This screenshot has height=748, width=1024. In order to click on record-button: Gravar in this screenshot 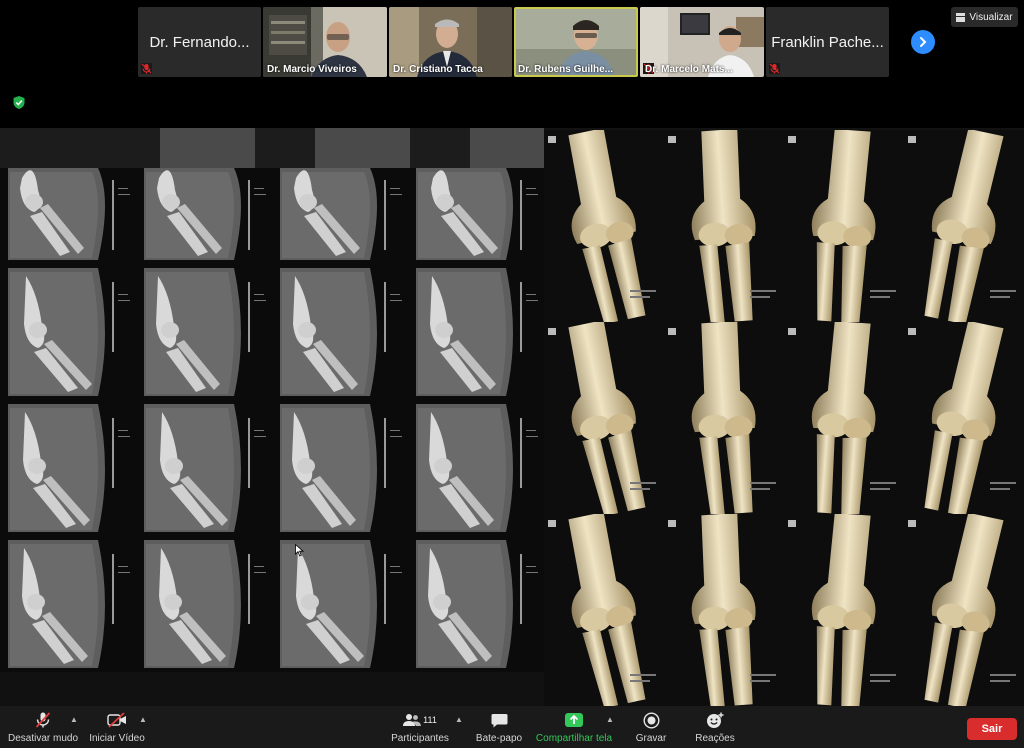, I will do `click(651, 727)`.